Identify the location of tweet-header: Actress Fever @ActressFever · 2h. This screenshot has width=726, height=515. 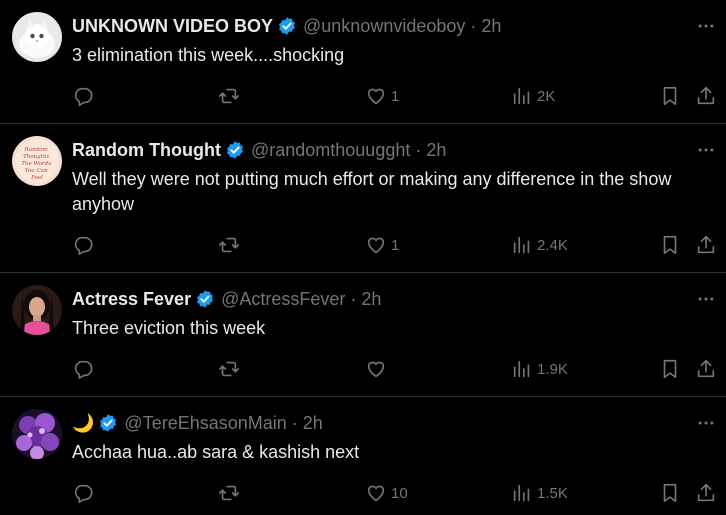
(369, 299).